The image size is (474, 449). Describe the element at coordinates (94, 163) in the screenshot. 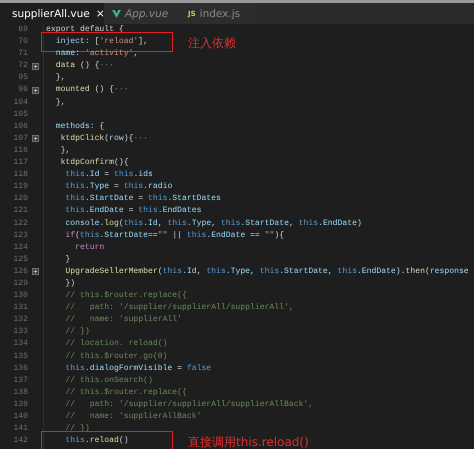

I see `code-line: ktdpConfirm(){` at that location.